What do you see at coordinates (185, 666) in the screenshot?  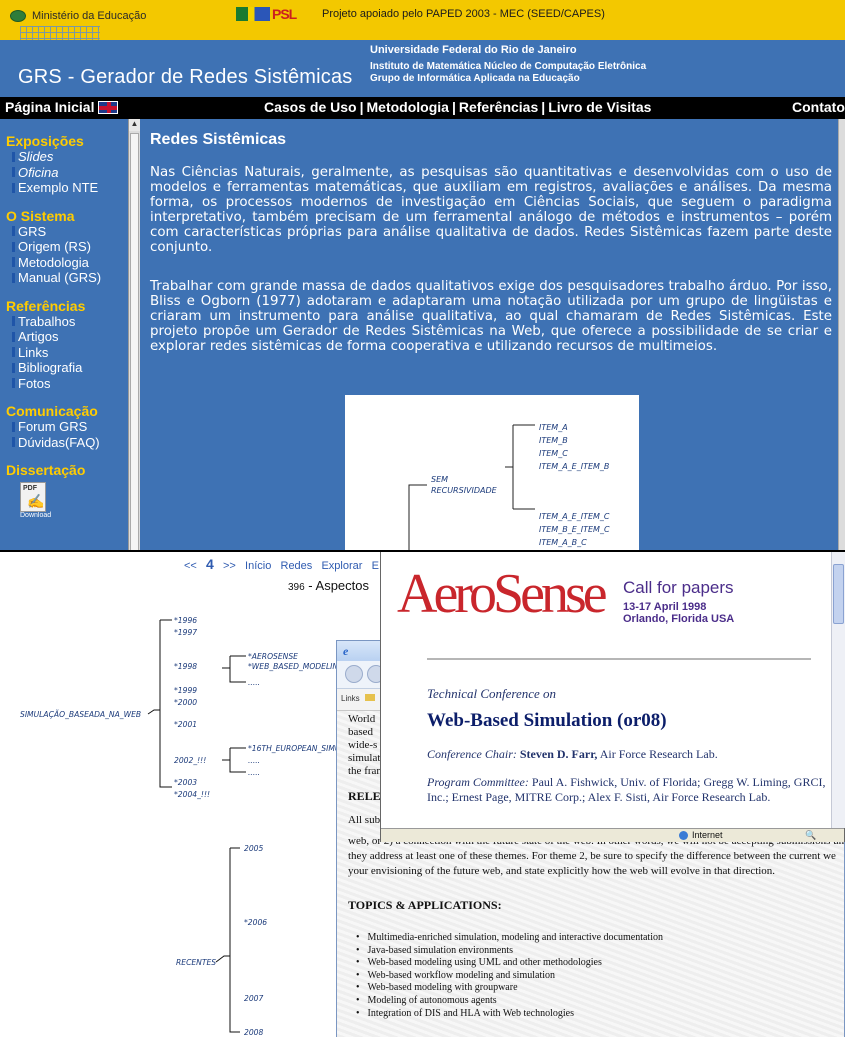 I see `tree-year: *1998` at bounding box center [185, 666].